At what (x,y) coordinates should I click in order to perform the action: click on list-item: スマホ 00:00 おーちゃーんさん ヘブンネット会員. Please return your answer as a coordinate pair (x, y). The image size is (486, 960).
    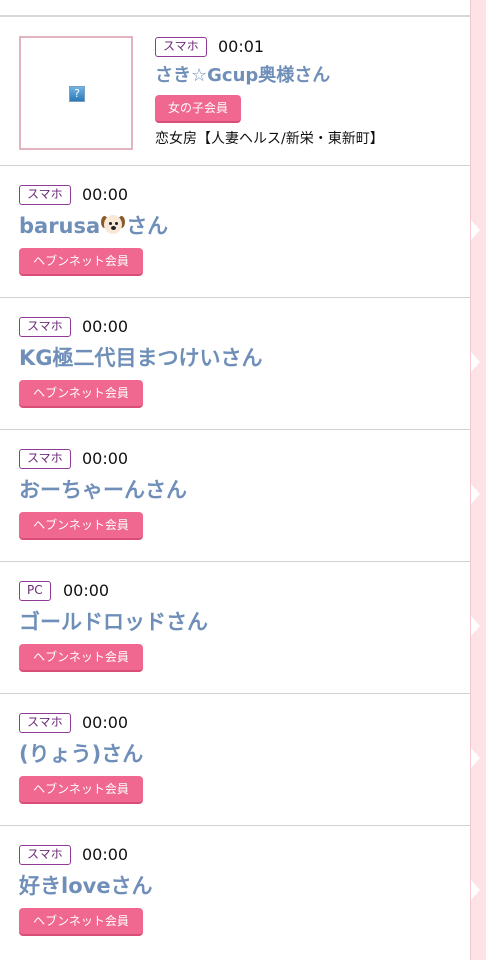
    Looking at the image, I should click on (235, 496).